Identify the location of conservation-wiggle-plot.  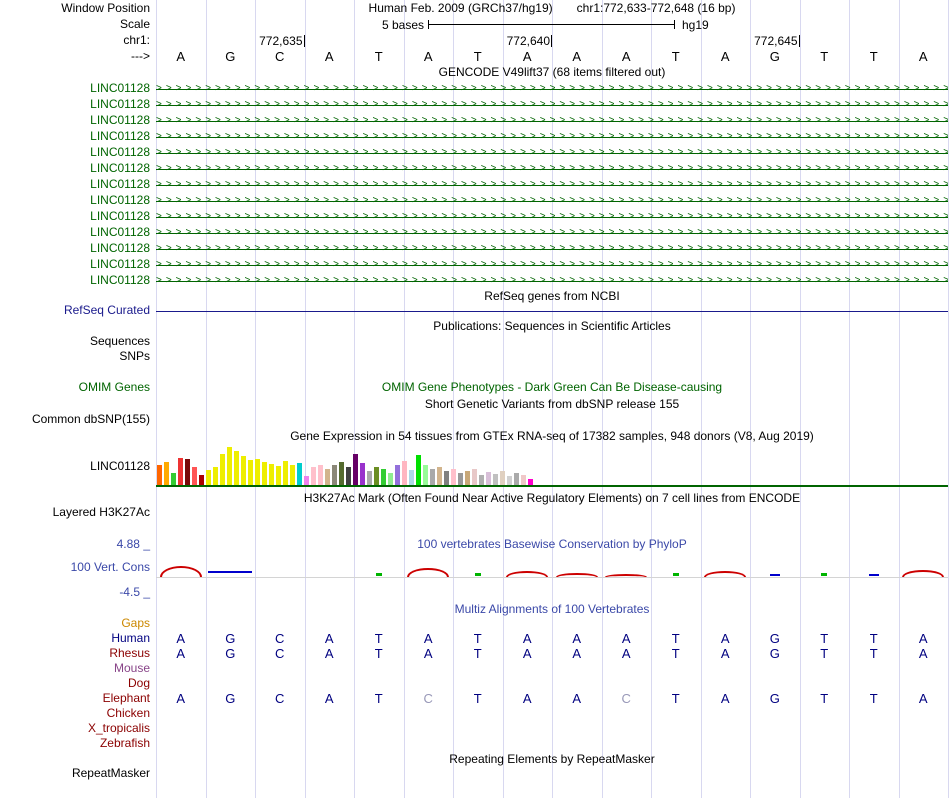
(552, 567).